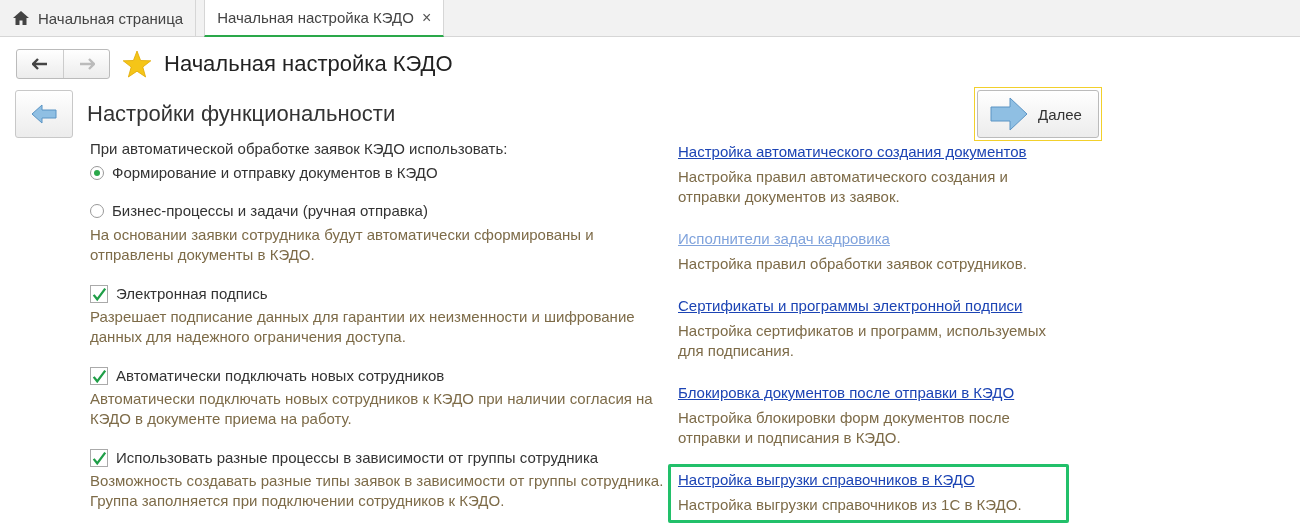 The height and width of the screenshot is (530, 1300). What do you see at coordinates (853, 264) in the screenshot?
I see `link-description: Настройка правил обработки заявок сотрудников.` at bounding box center [853, 264].